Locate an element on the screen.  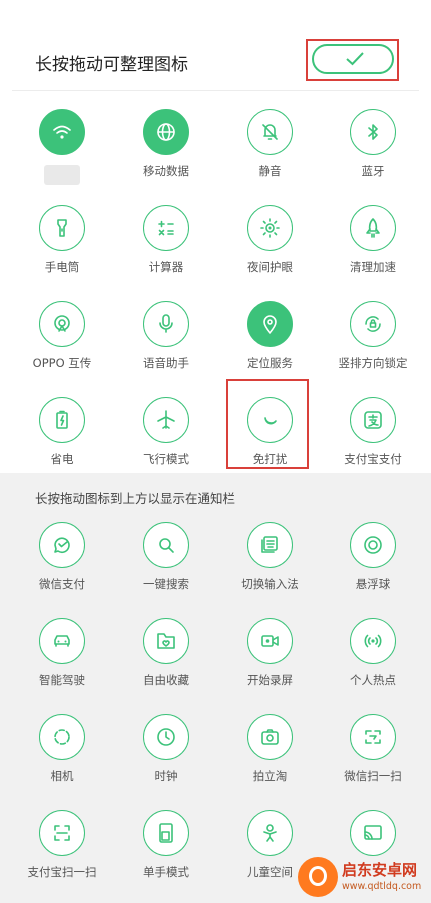
tile-car: 智能驾驶 is located at coordinates (62, 653).